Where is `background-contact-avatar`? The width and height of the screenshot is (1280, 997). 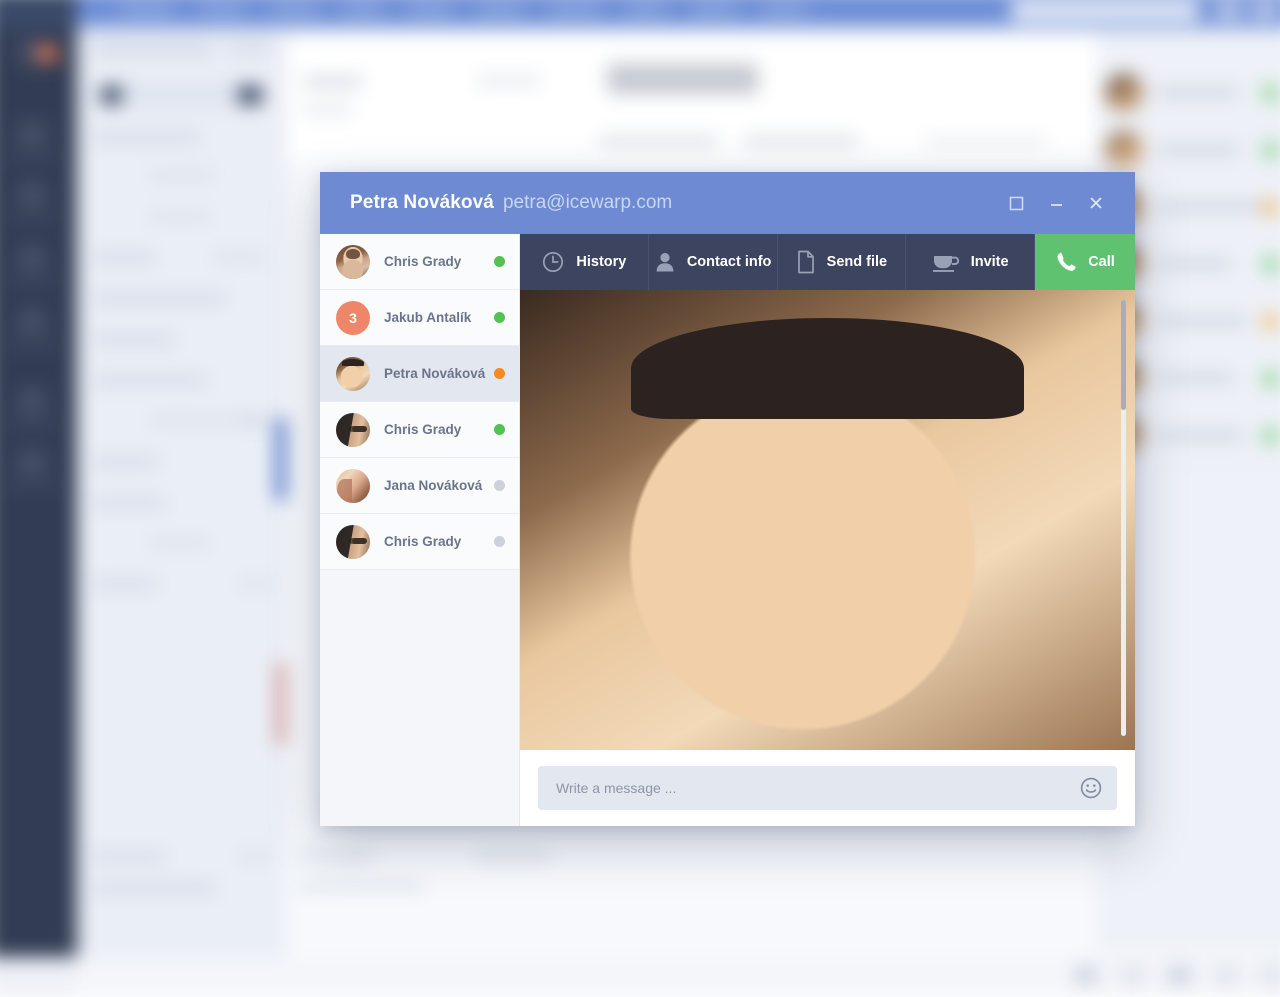 background-contact-avatar is located at coordinates (1124, 93).